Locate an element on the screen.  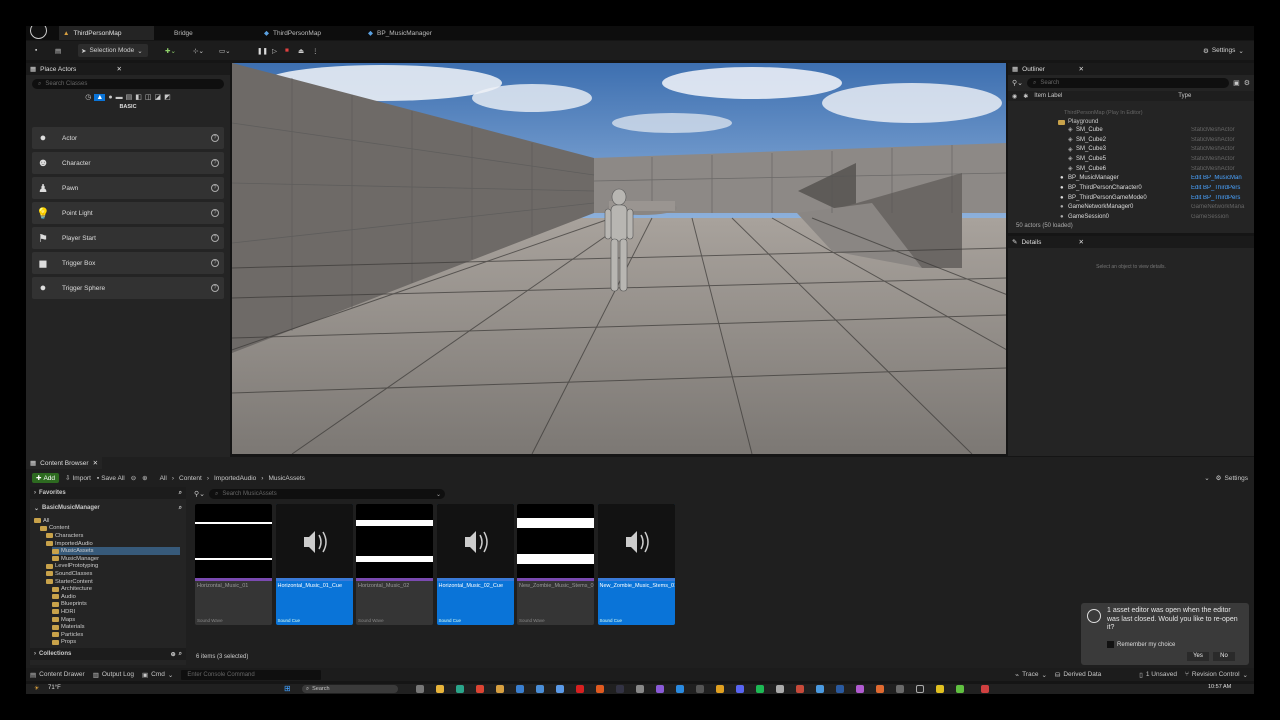
save-icon: ▪ is located at coordinates (36, 50).